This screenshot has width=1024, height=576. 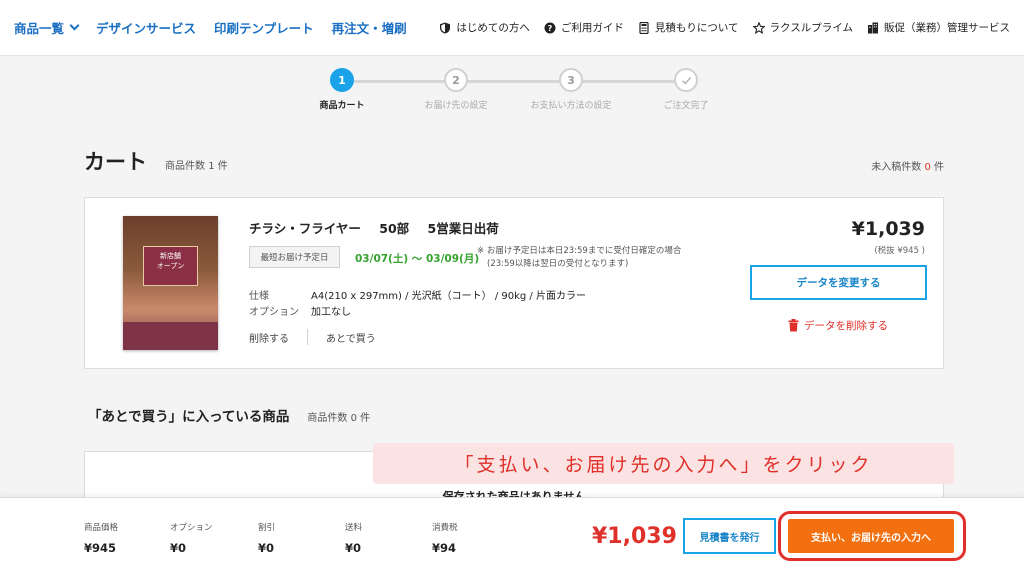 I want to click on item-name: チラシ・フライヤー 50部 5営業日出荷, so click(x=381, y=227).